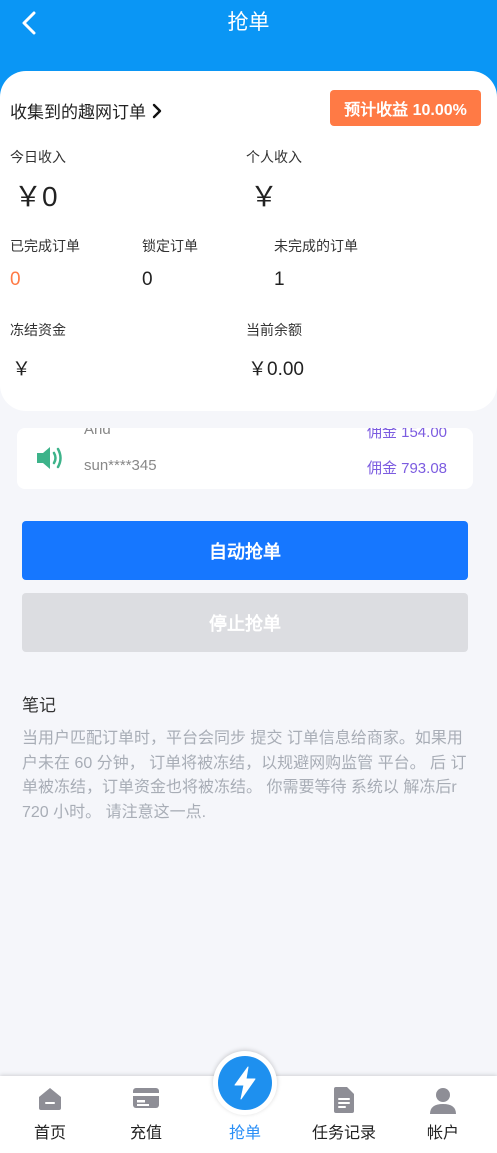 The height and width of the screenshot is (1153, 497). What do you see at coordinates (39, 705) in the screenshot?
I see `notes-title: 笔记` at bounding box center [39, 705].